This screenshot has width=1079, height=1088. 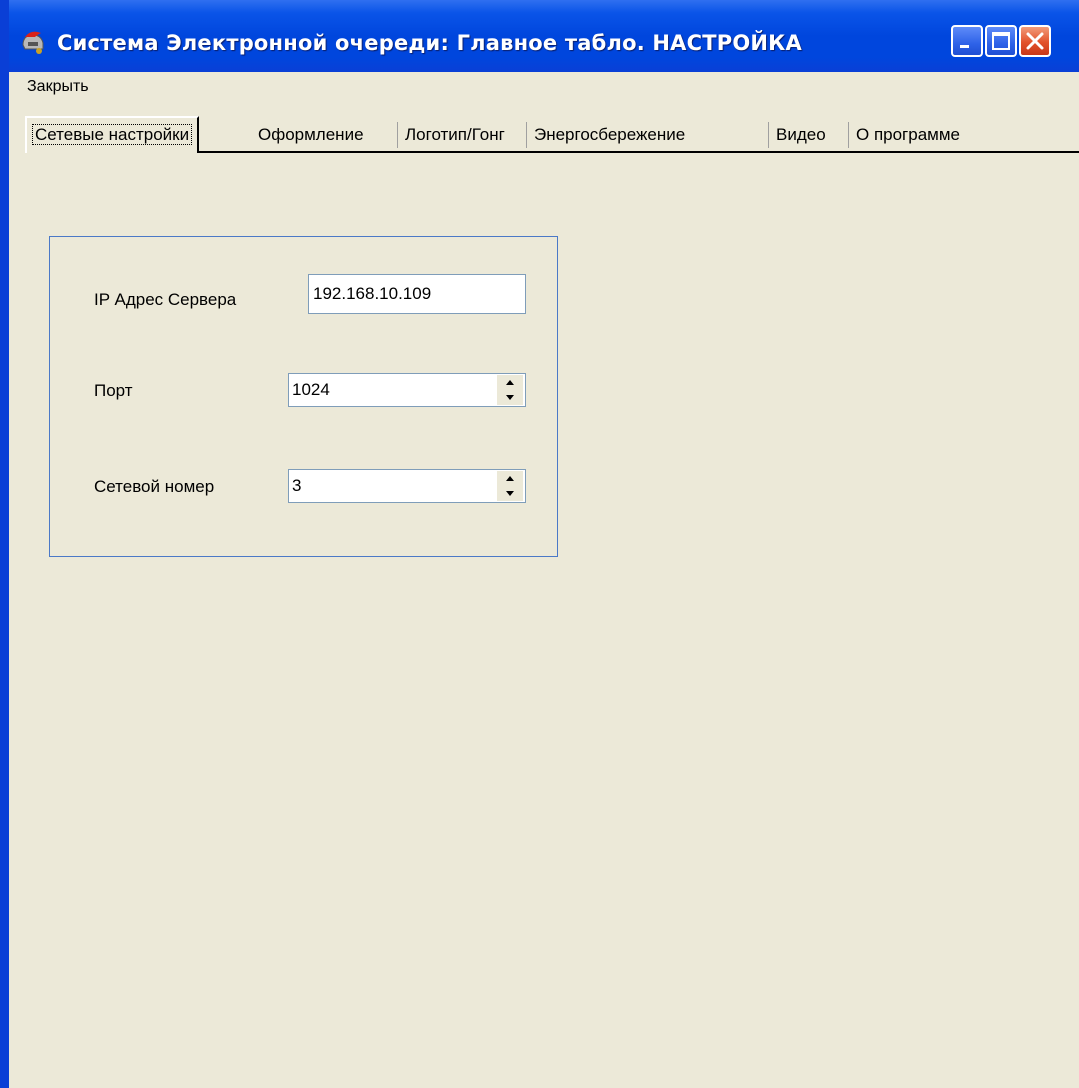 I want to click on tab-power-saving: Энергосбережение, so click(x=609, y=135).